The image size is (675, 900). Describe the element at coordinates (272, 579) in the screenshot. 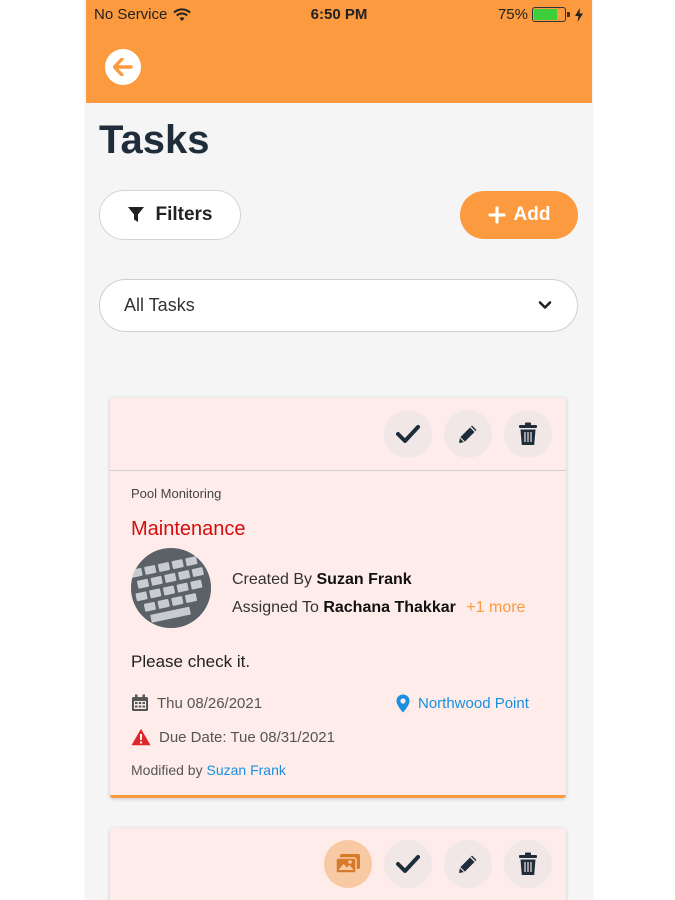

I see `created-by-prefix: Created By` at that location.